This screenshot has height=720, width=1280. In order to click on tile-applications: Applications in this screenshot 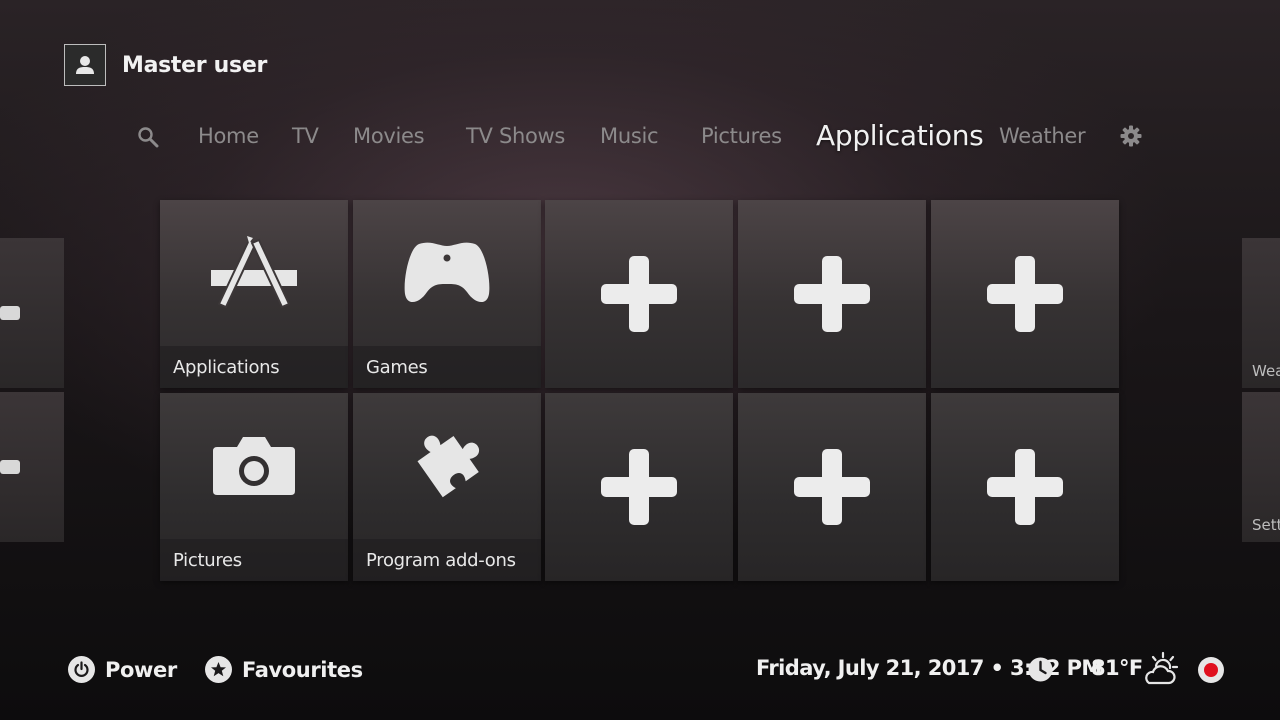, I will do `click(254, 294)`.